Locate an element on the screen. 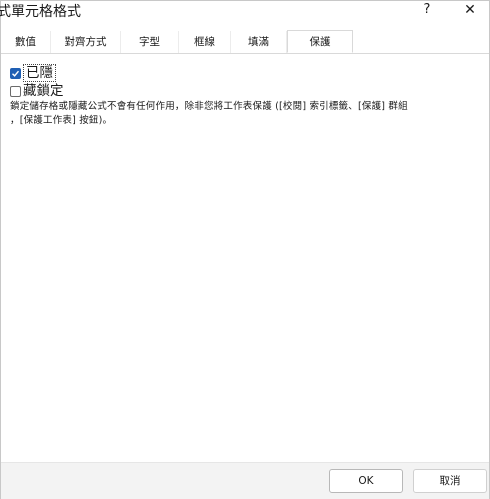 This screenshot has width=490, height=499. hidden-checkbox-label: 已隱 is located at coordinates (39, 73).